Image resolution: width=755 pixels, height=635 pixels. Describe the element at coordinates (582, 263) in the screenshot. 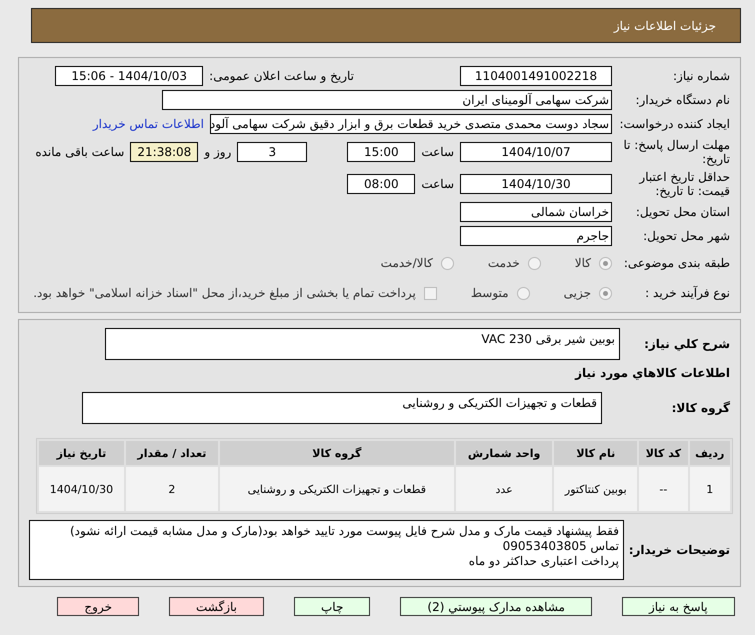

I see `radio-label: کالا` at that location.